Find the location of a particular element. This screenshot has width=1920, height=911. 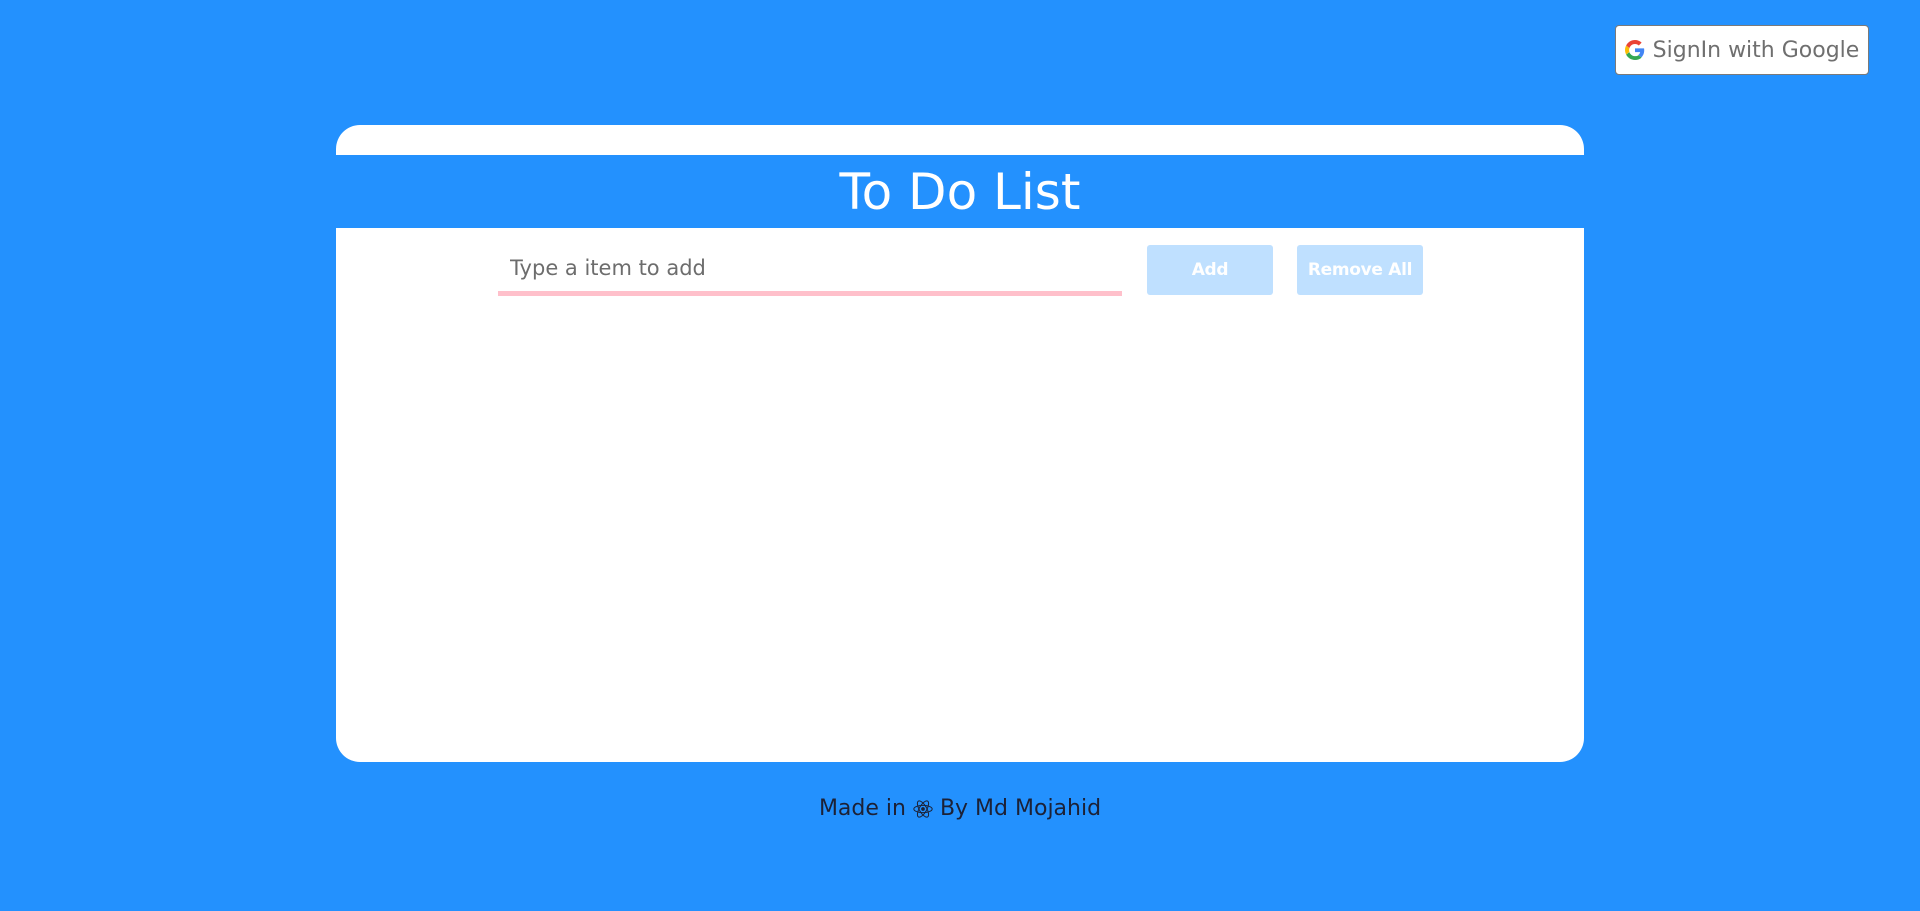

react-icon is located at coordinates (923, 809).